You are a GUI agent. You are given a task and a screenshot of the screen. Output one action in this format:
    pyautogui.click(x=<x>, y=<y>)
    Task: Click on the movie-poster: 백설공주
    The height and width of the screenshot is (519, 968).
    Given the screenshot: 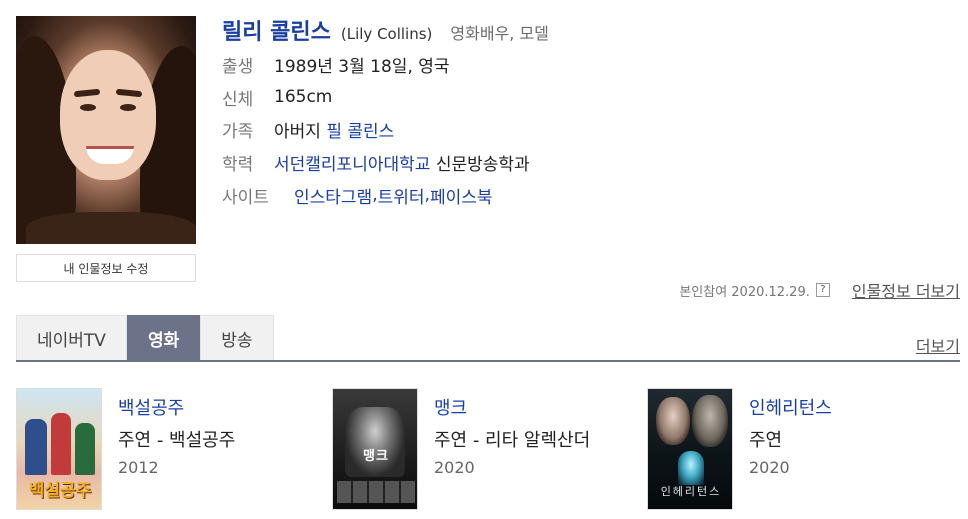 What is the action you would take?
    pyautogui.click(x=59, y=449)
    